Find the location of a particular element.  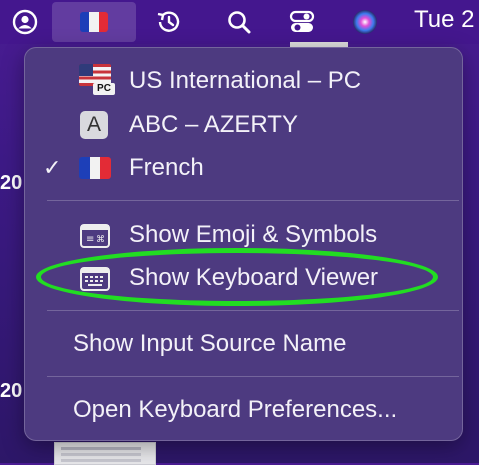

menu-item-abc-azerty: A ABC – AZERTY is located at coordinates (243, 125).